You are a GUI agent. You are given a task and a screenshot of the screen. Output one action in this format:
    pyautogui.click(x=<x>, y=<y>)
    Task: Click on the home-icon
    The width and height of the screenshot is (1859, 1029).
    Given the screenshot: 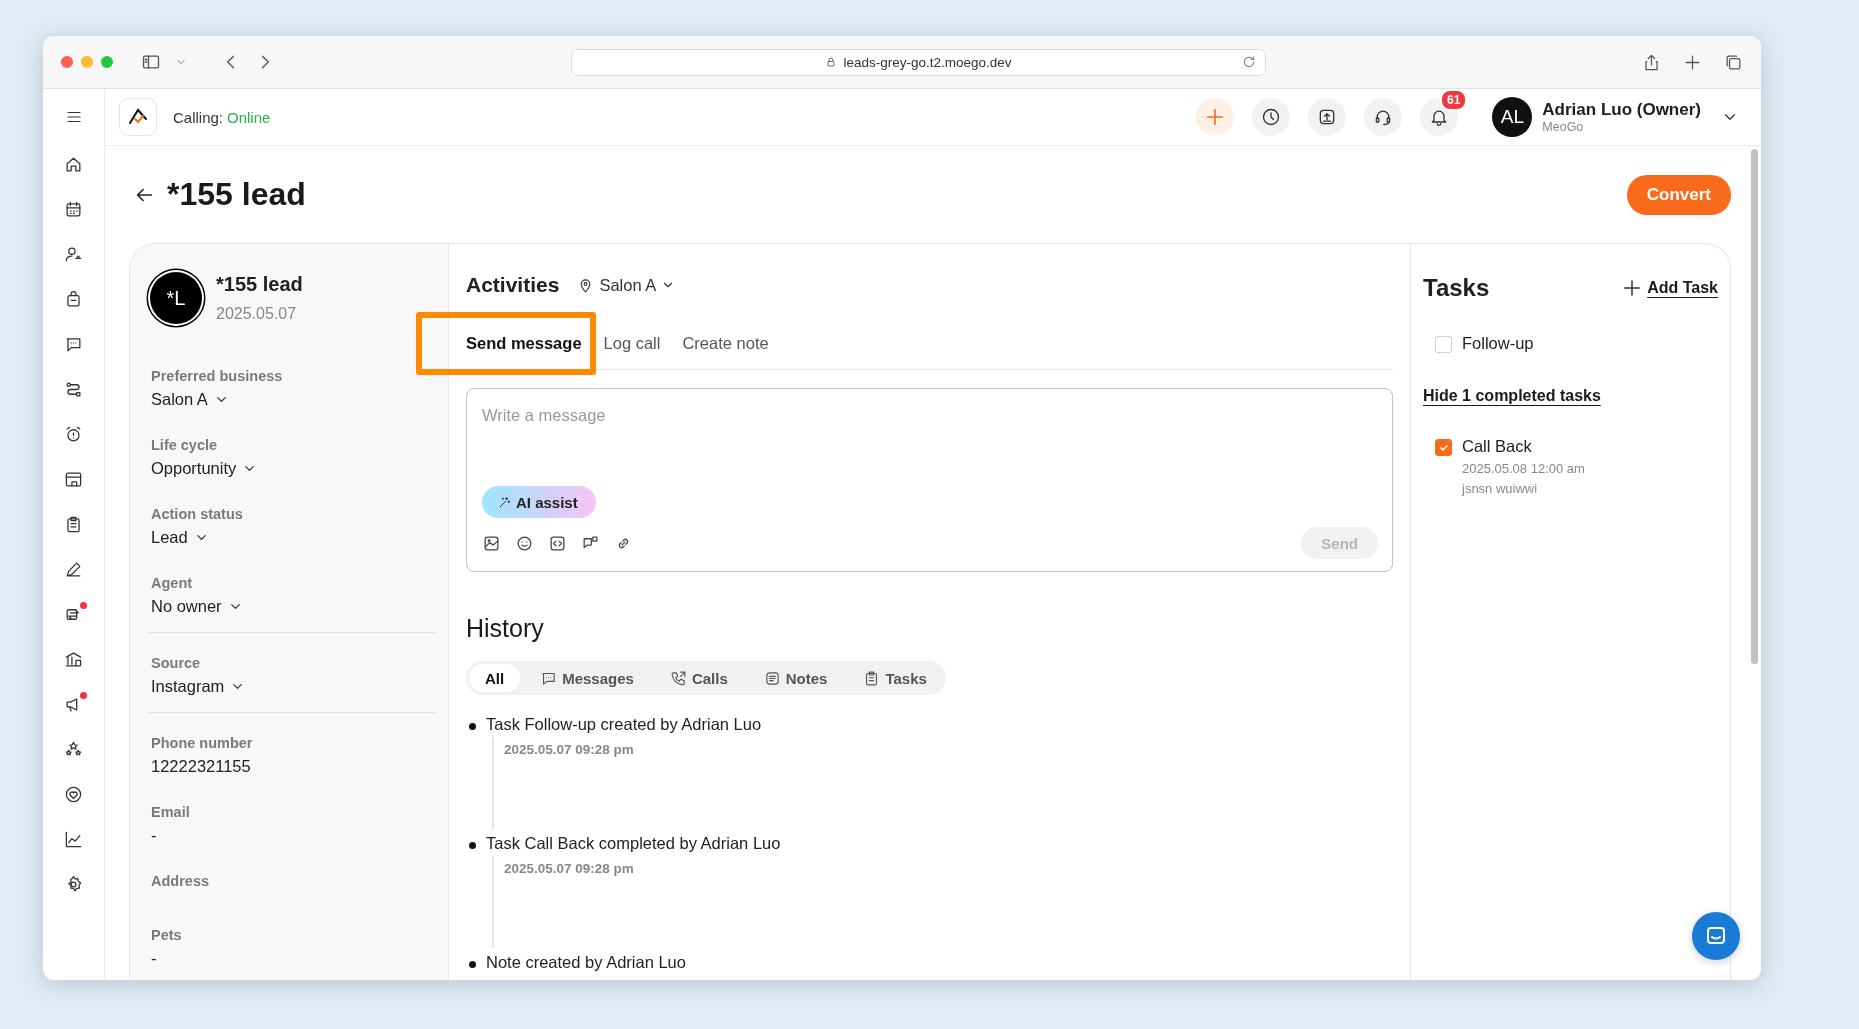 What is the action you would take?
    pyautogui.click(x=73, y=164)
    